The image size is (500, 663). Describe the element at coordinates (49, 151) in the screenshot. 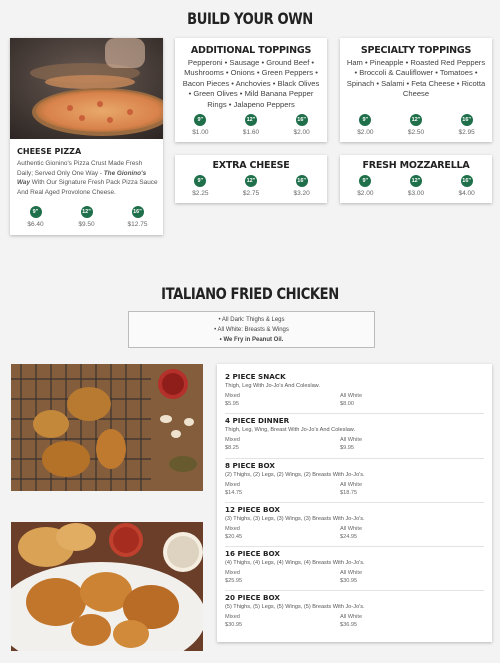

I see `cheese-pizza-title: CHEESE PIZZA` at that location.